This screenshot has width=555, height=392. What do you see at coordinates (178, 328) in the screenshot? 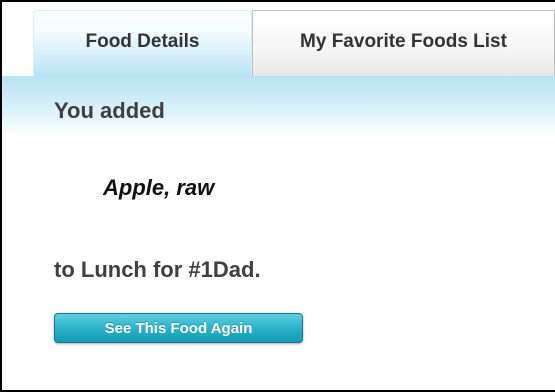
I see `see-this-food-again-button: See This Food Again` at bounding box center [178, 328].